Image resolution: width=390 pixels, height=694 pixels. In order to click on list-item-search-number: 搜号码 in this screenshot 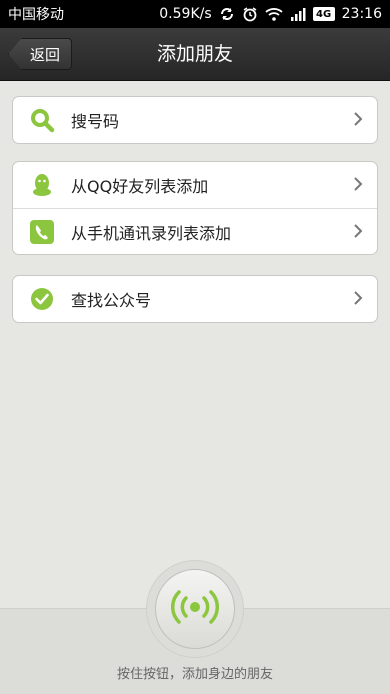, I will do `click(195, 120)`.